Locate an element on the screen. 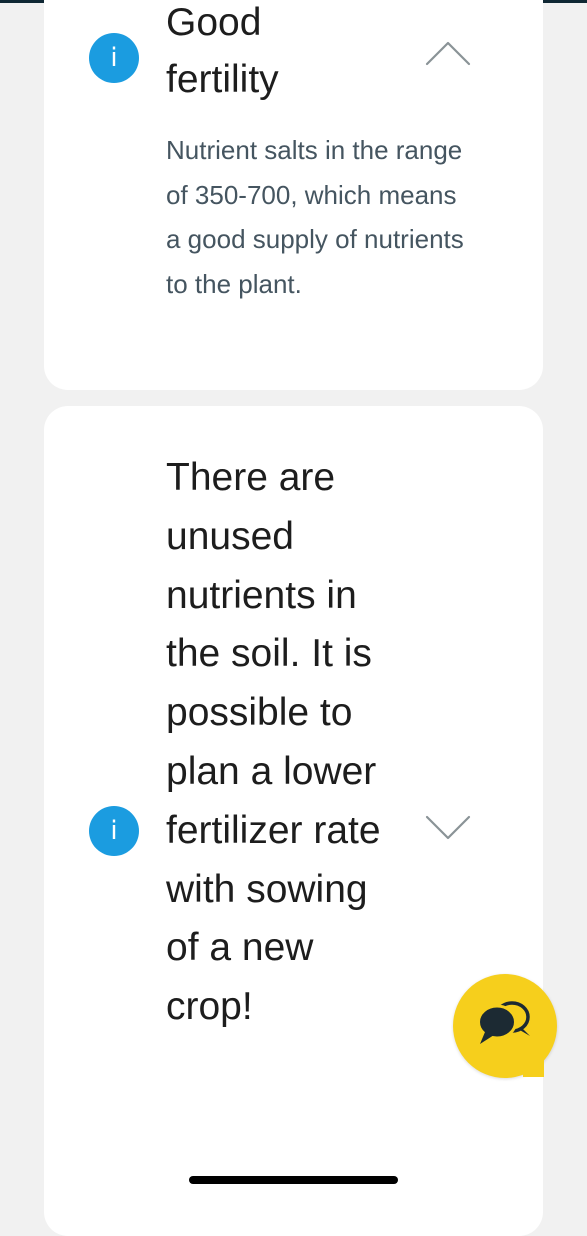 Image resolution: width=587 pixels, height=1236 pixels. chevron-up-icon is located at coordinates (448, 53).